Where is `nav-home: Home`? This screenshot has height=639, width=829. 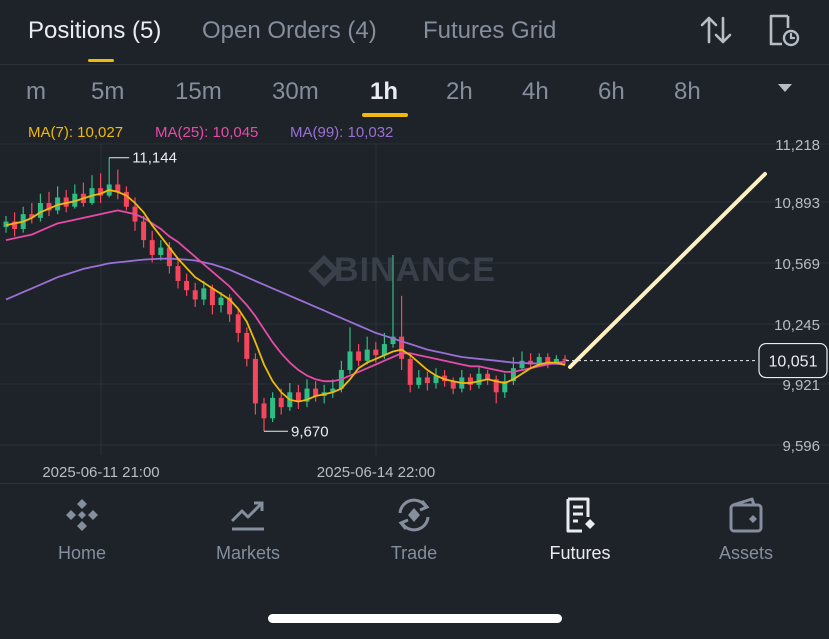
nav-home: Home is located at coordinates (82, 529).